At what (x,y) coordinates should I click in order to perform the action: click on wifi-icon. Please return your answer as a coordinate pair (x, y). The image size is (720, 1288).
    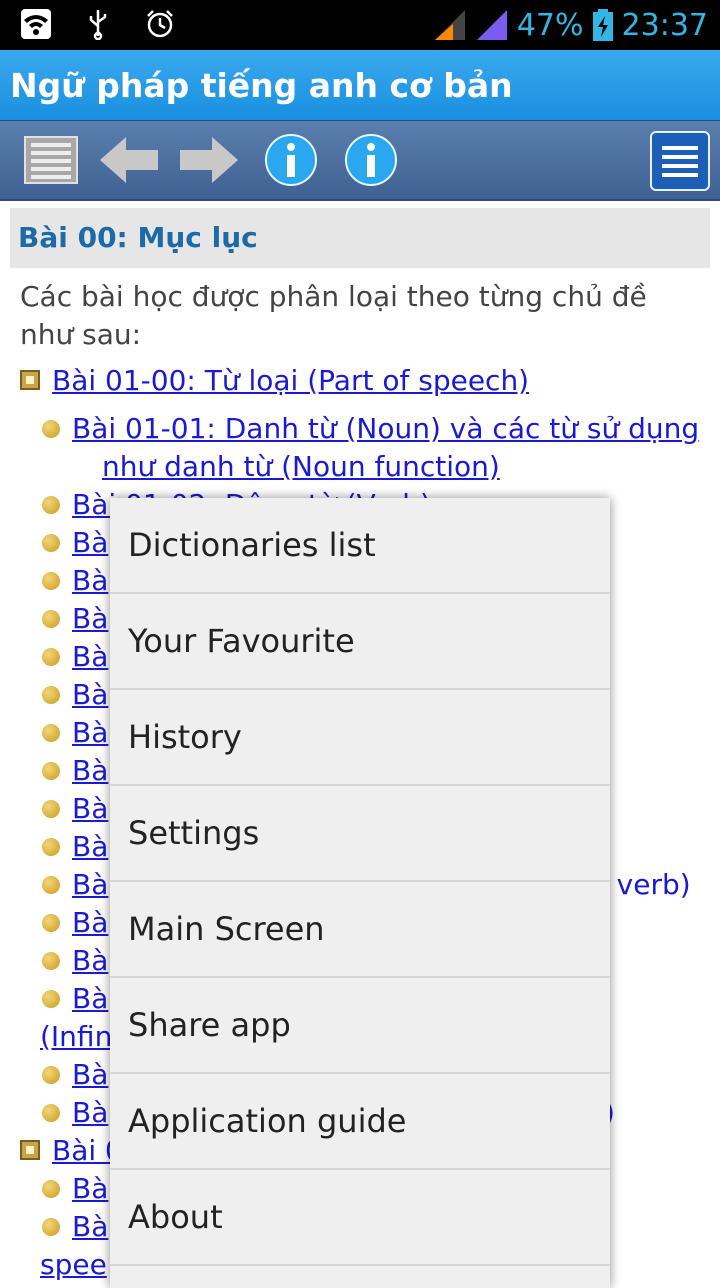
    Looking at the image, I should click on (36, 24).